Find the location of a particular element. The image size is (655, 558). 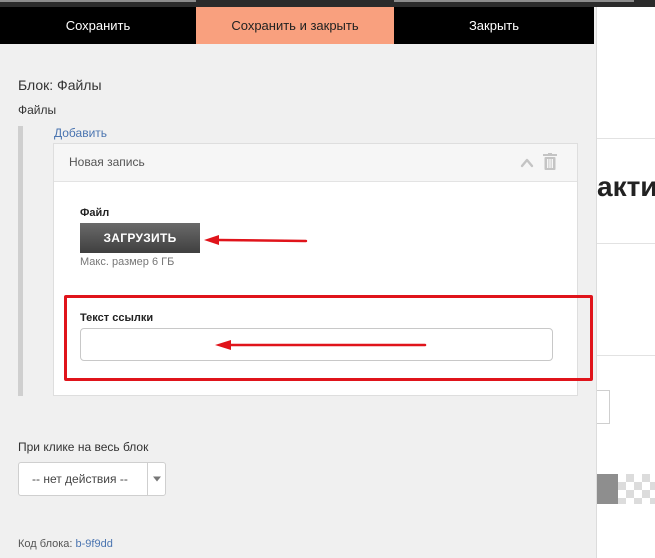

background-input is located at coordinates (603, 407).